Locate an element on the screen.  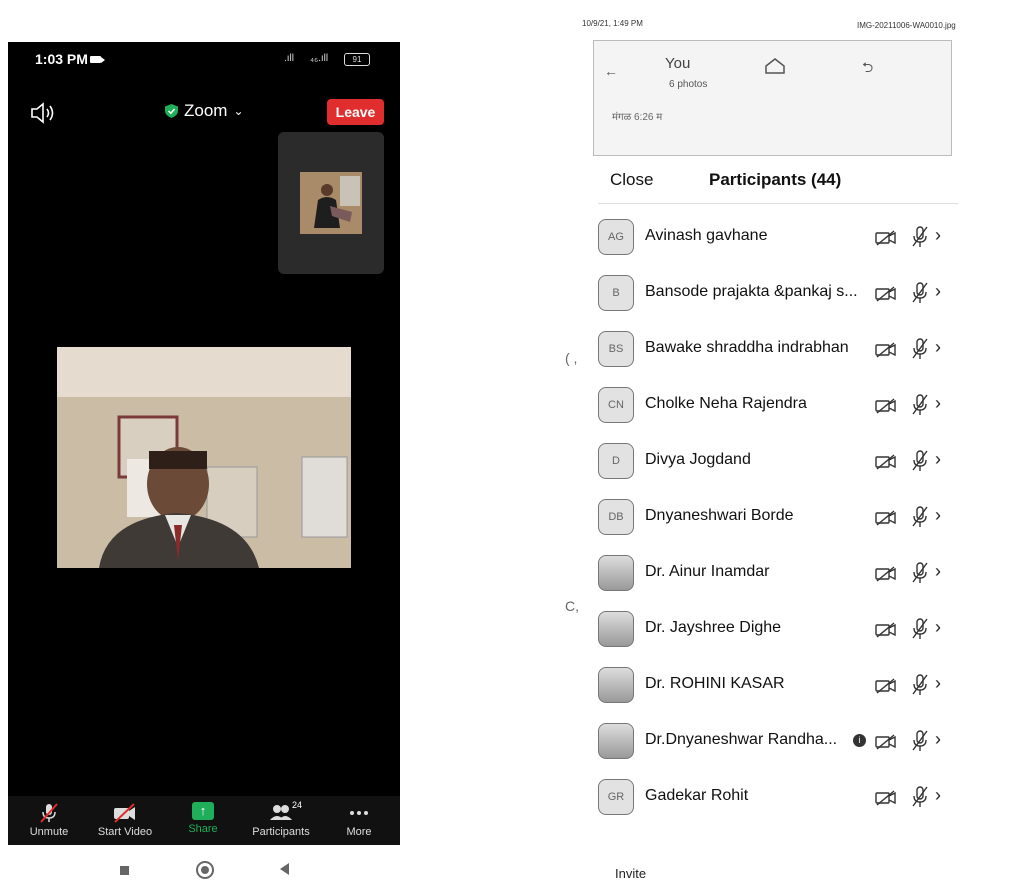
participant-name: Dnyaneshwari Borde is located at coordinates (719, 515).